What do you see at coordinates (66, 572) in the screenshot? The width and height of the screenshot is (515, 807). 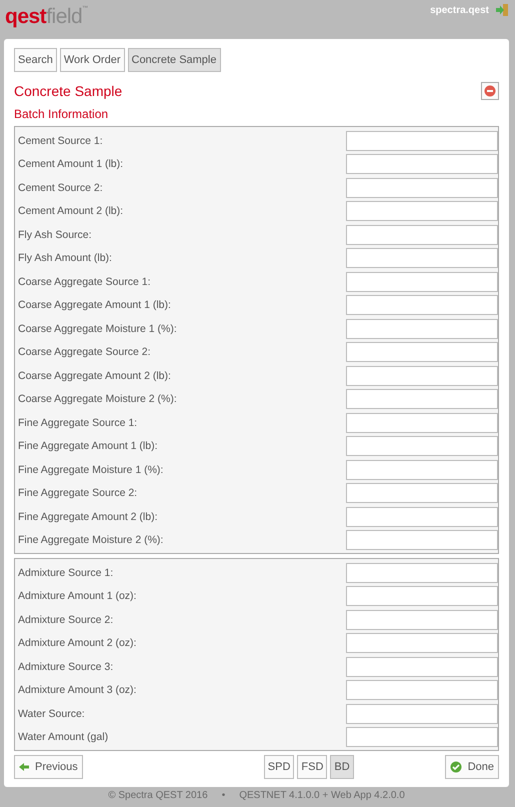 I see `field-label: Admixture Source 1:` at bounding box center [66, 572].